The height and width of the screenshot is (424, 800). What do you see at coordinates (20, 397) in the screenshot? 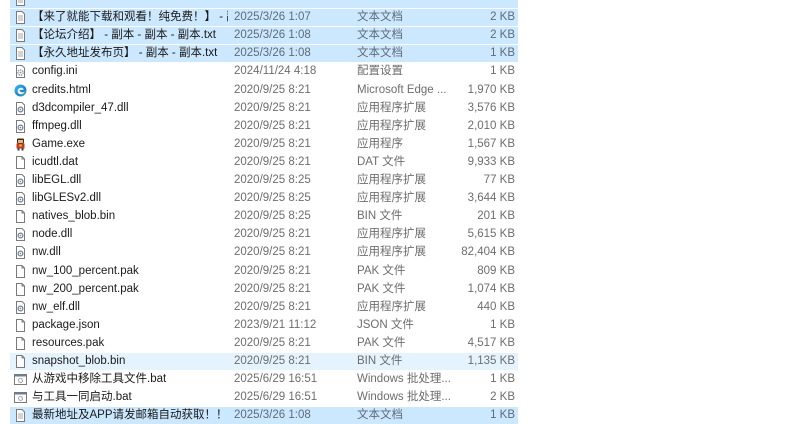
I see `batch-file-icon` at bounding box center [20, 397].